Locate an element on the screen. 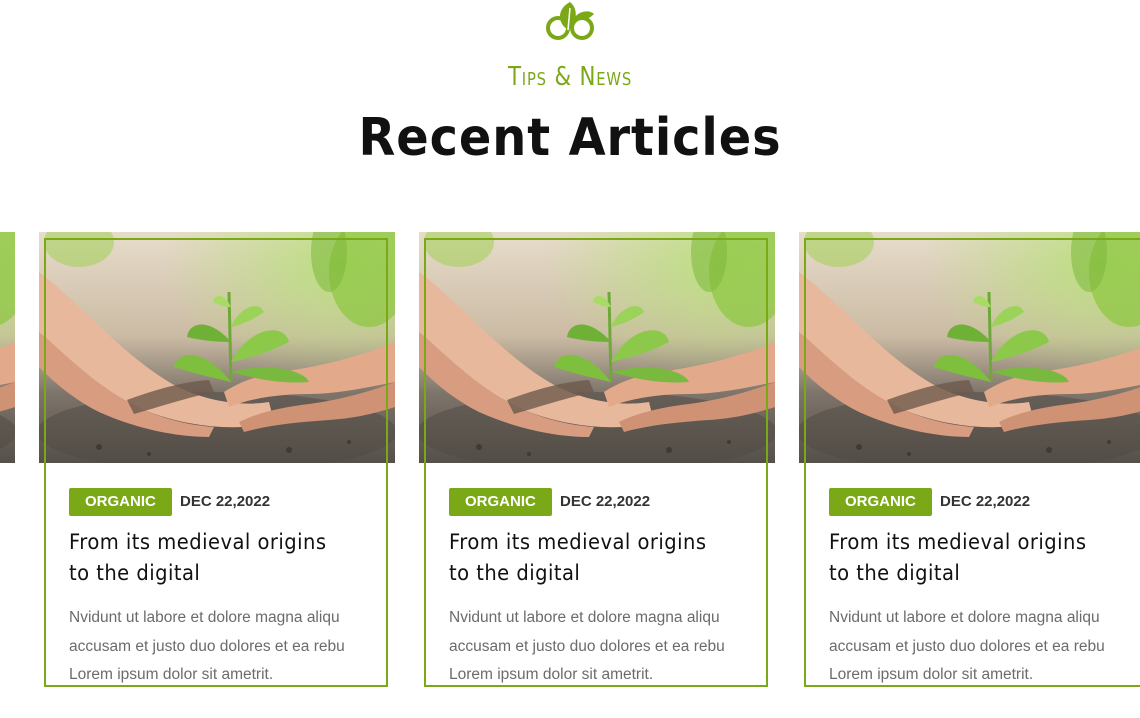  section-title: Recent Articles is located at coordinates (570, 138).